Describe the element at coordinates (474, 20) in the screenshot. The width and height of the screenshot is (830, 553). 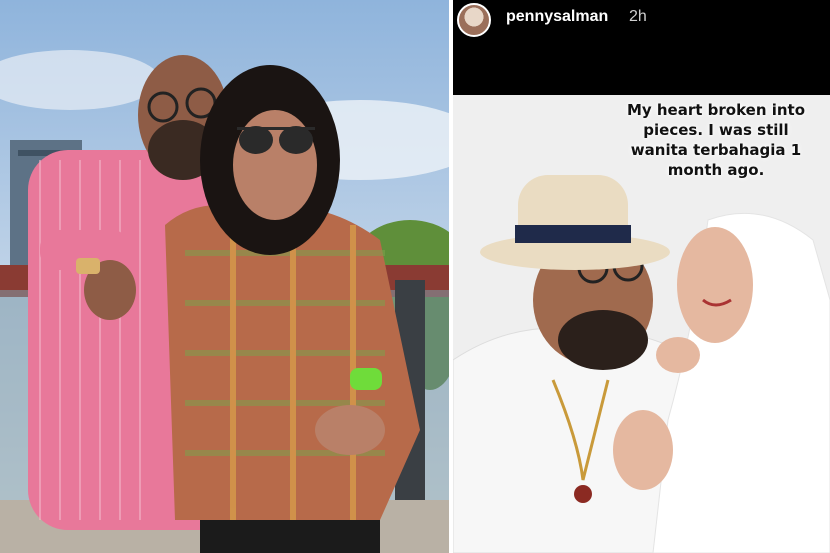
I see `profile-avatar-icon` at that location.